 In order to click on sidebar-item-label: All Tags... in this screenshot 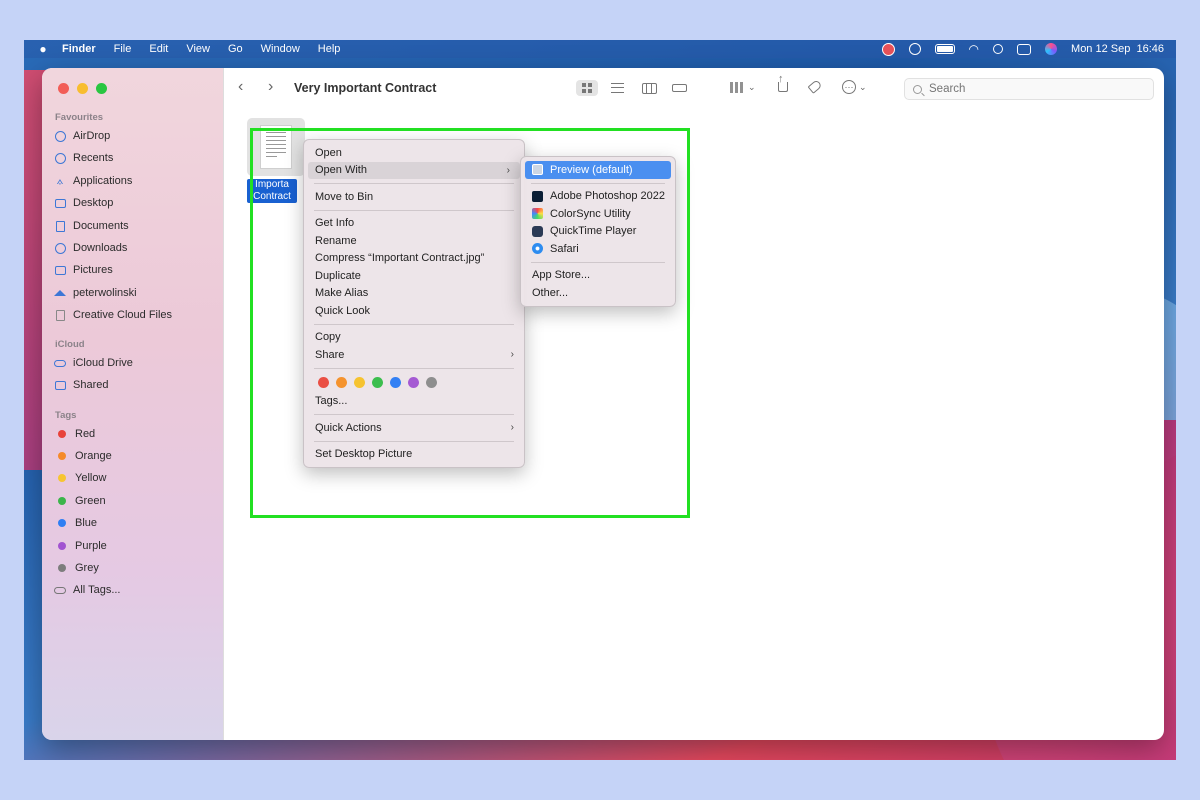, I will do `click(97, 590)`.